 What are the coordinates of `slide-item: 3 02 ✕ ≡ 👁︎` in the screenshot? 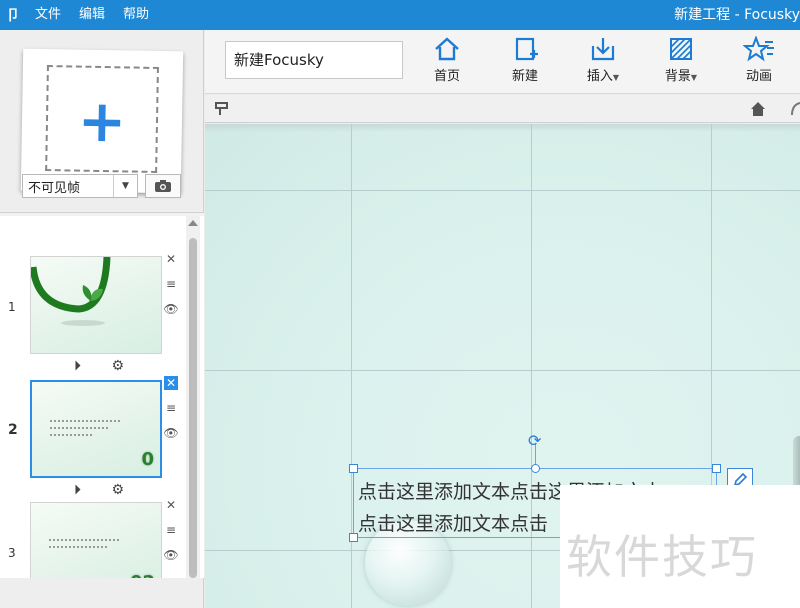 It's located at (93, 538).